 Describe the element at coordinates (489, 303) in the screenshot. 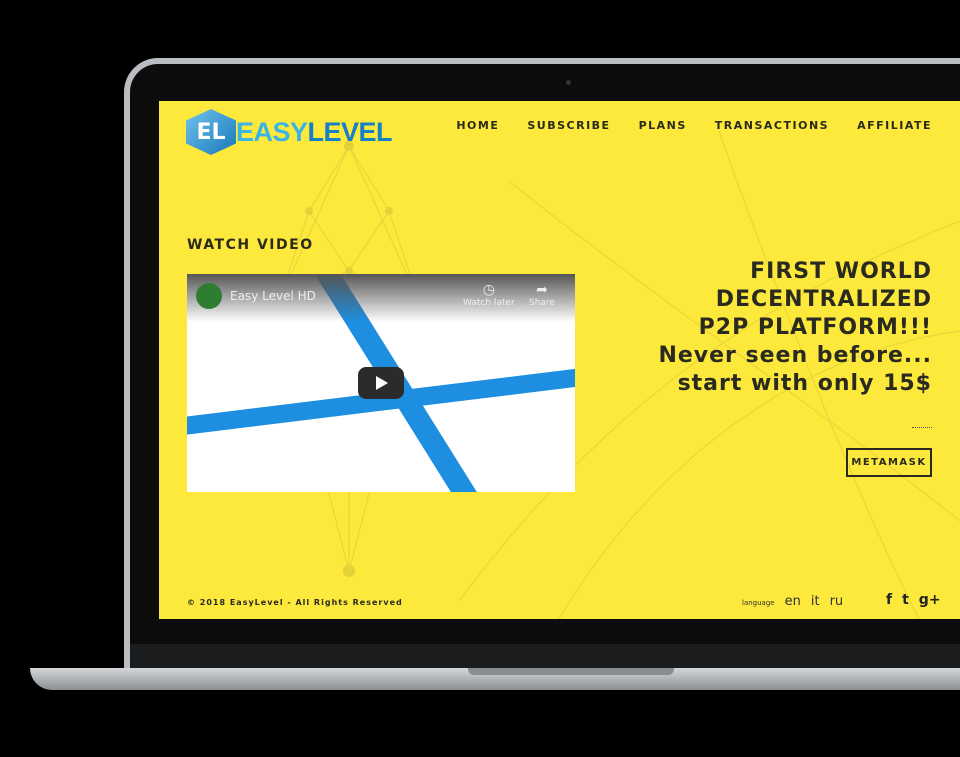

I see `watch-later-label: Watch later` at that location.